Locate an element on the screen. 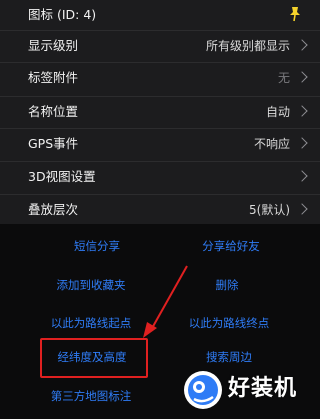 This screenshot has width=320, height=419. red-arrow-annotation is located at coordinates (165, 301).